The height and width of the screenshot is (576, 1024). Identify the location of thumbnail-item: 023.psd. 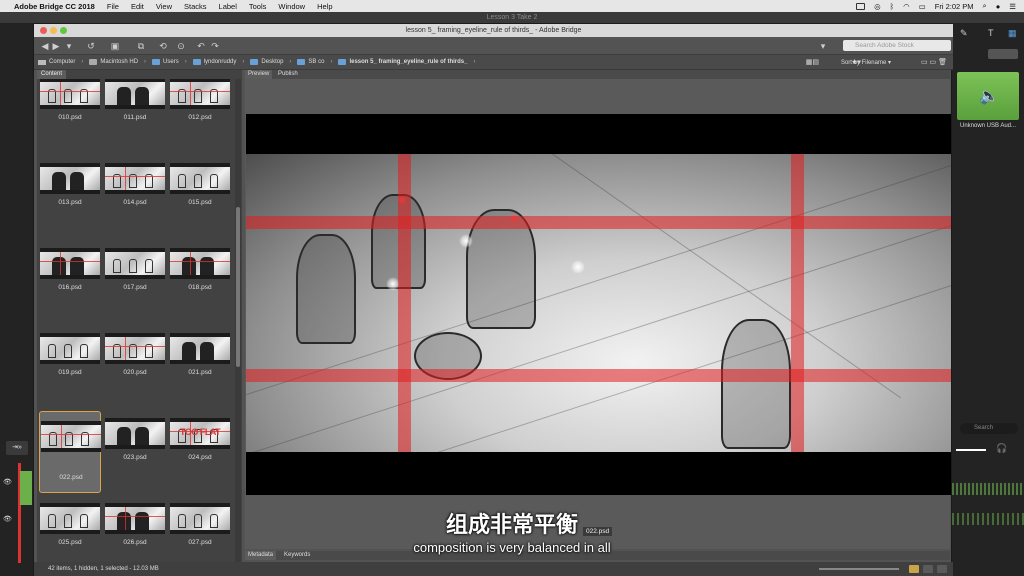
(135, 441).